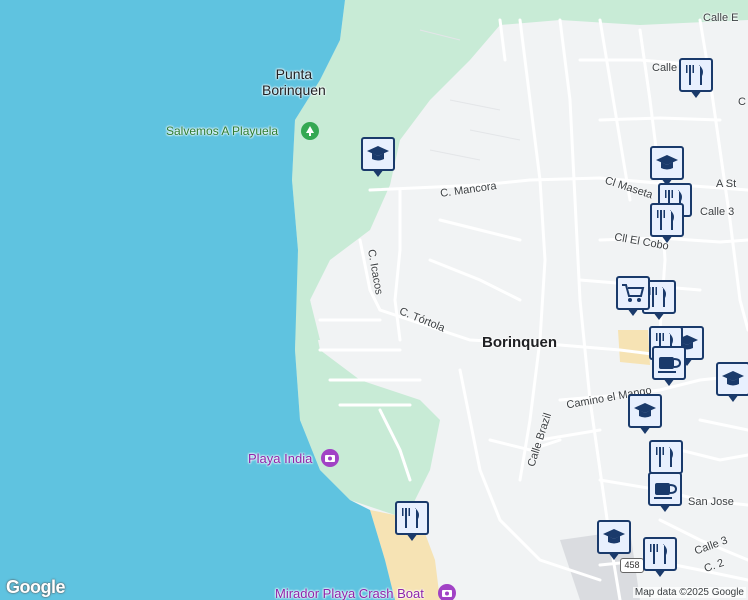  I want to click on street-label-calle-e: Calle E, so click(721, 18).